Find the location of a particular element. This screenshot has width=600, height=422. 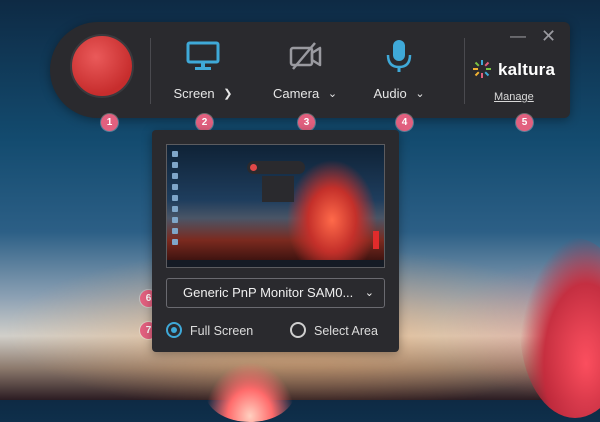

callout-badge: 3 is located at coordinates (306, 122).